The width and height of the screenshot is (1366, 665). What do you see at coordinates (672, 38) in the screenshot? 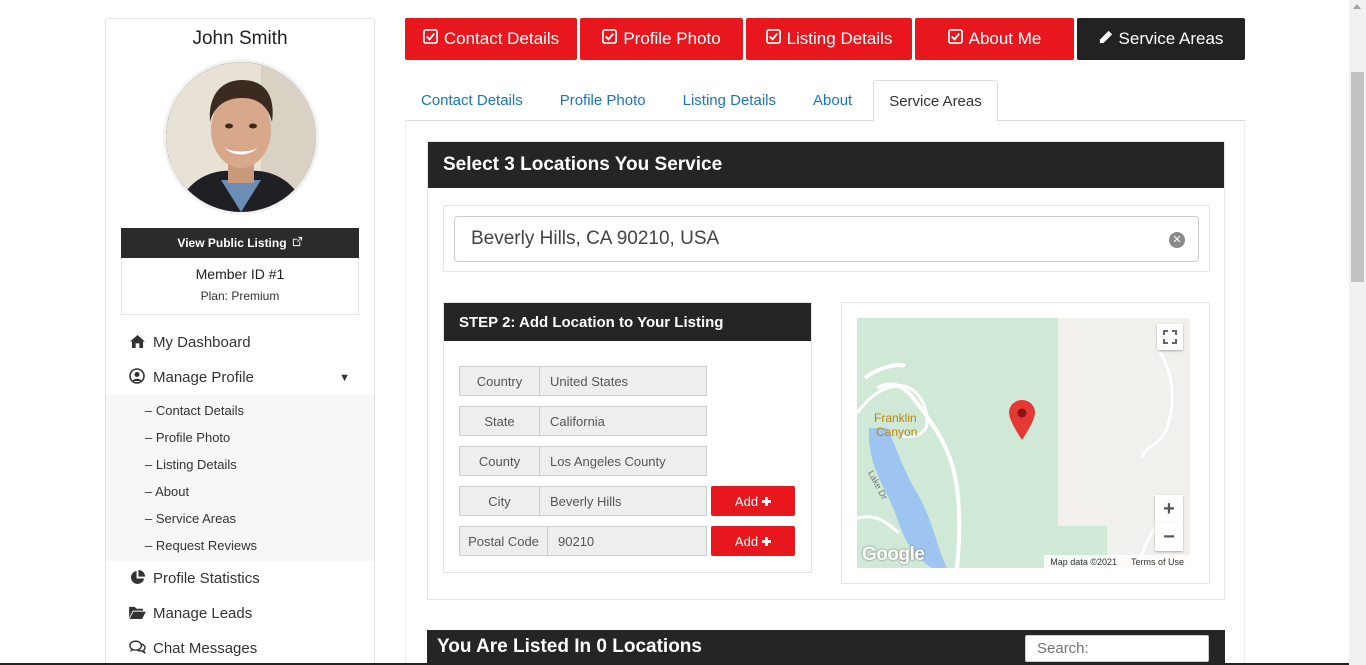
I see `profile-photo-step-label: Profile Photo` at bounding box center [672, 38].